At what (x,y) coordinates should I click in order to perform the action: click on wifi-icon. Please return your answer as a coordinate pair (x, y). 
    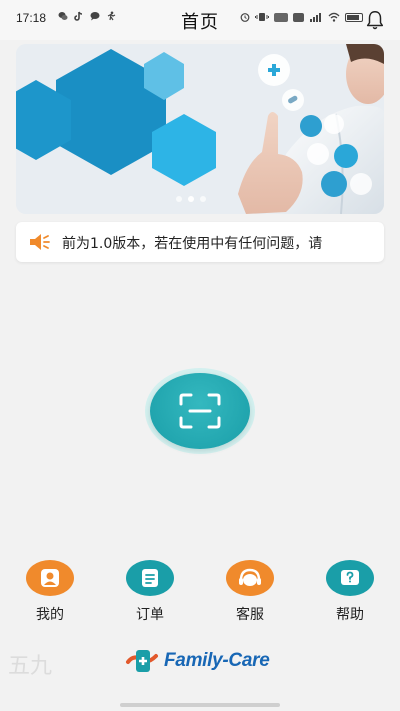
    Looking at the image, I should click on (334, 17).